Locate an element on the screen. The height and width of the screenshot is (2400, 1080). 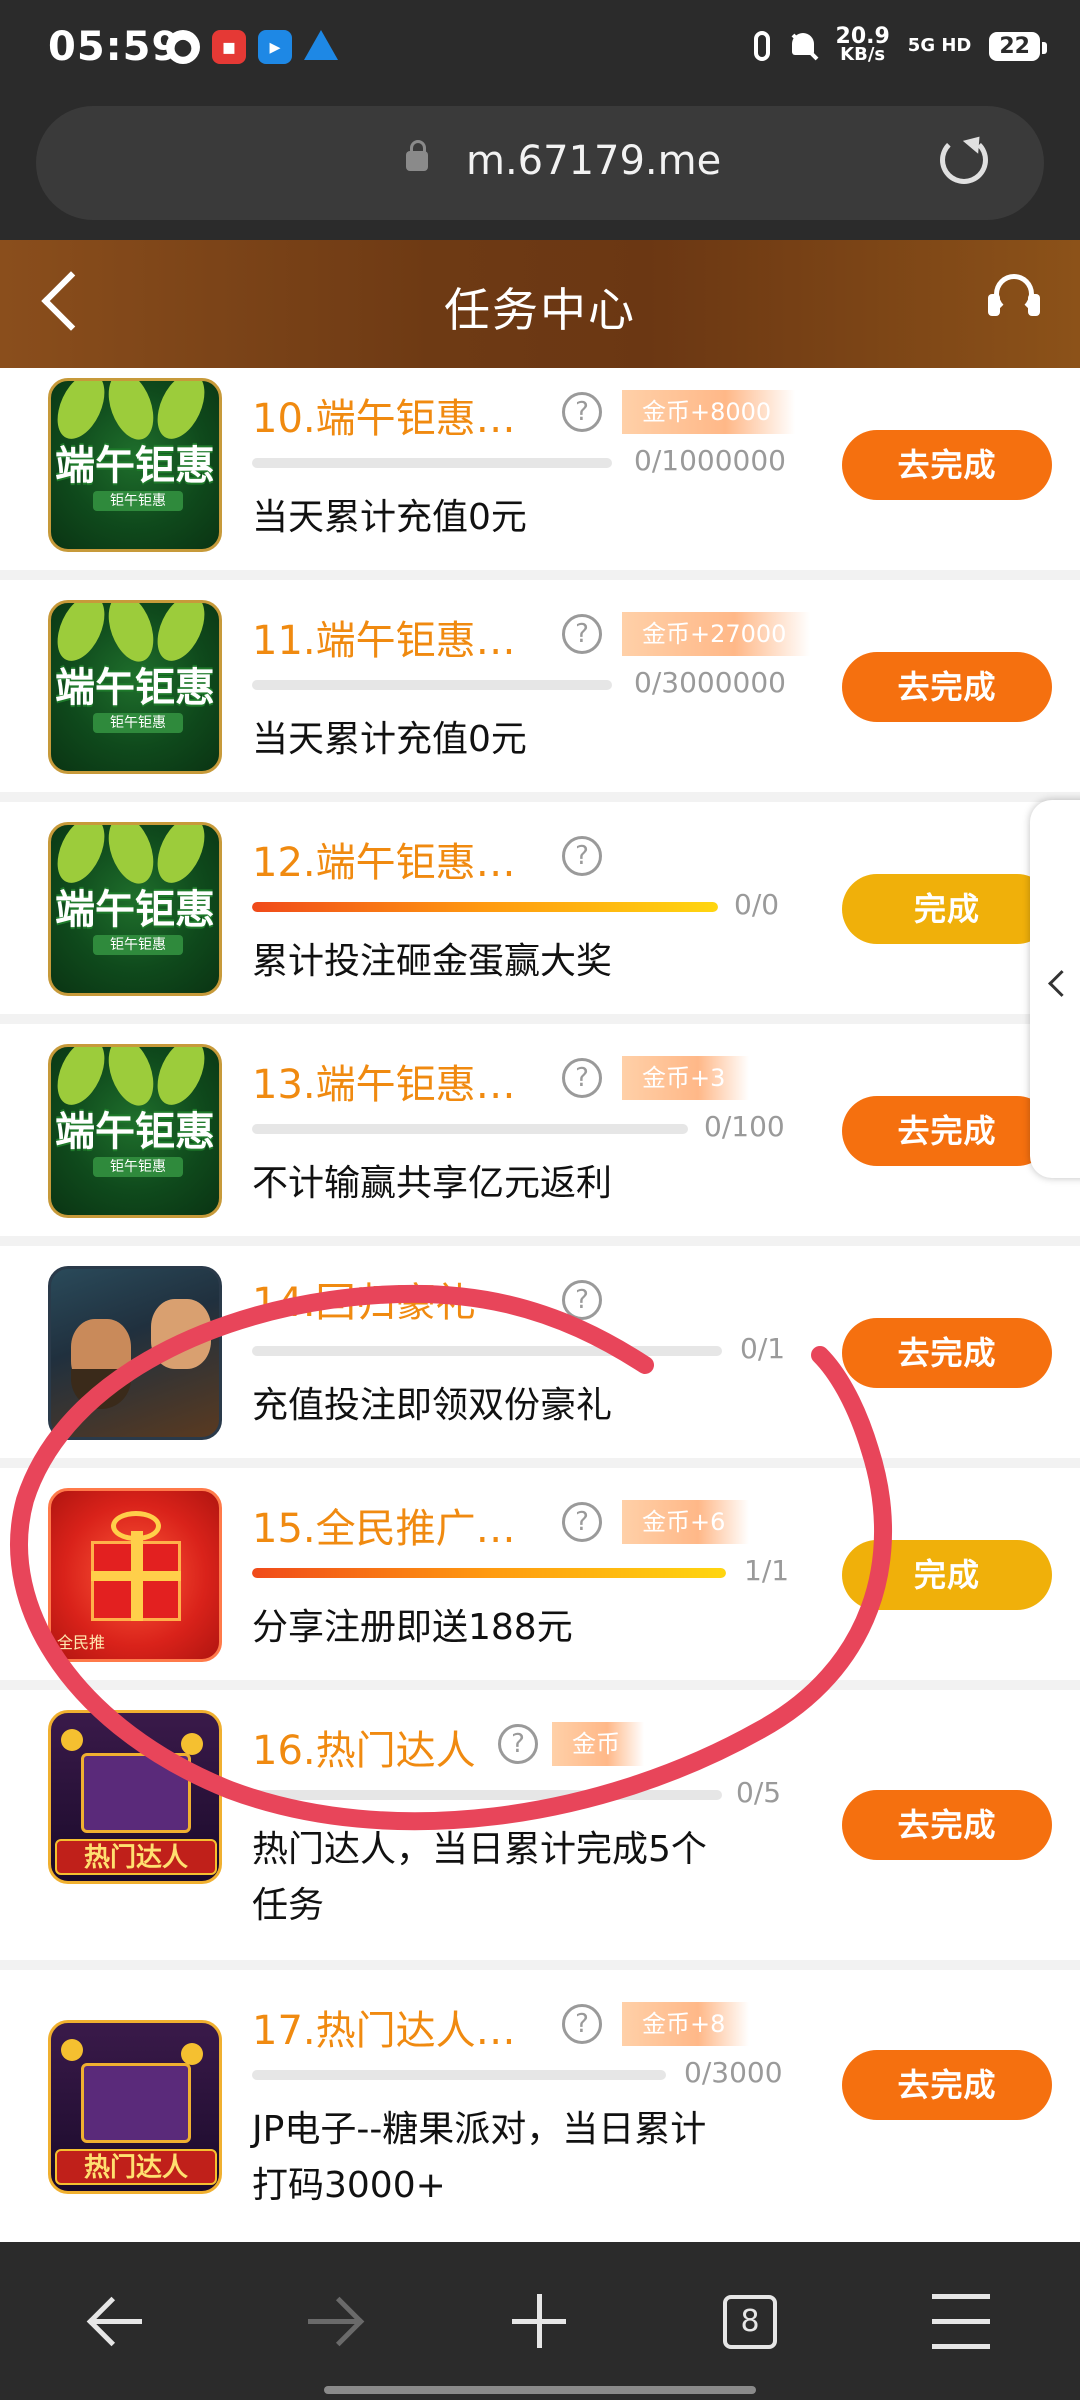
net-speed-unit: KB/s is located at coordinates (863, 54).